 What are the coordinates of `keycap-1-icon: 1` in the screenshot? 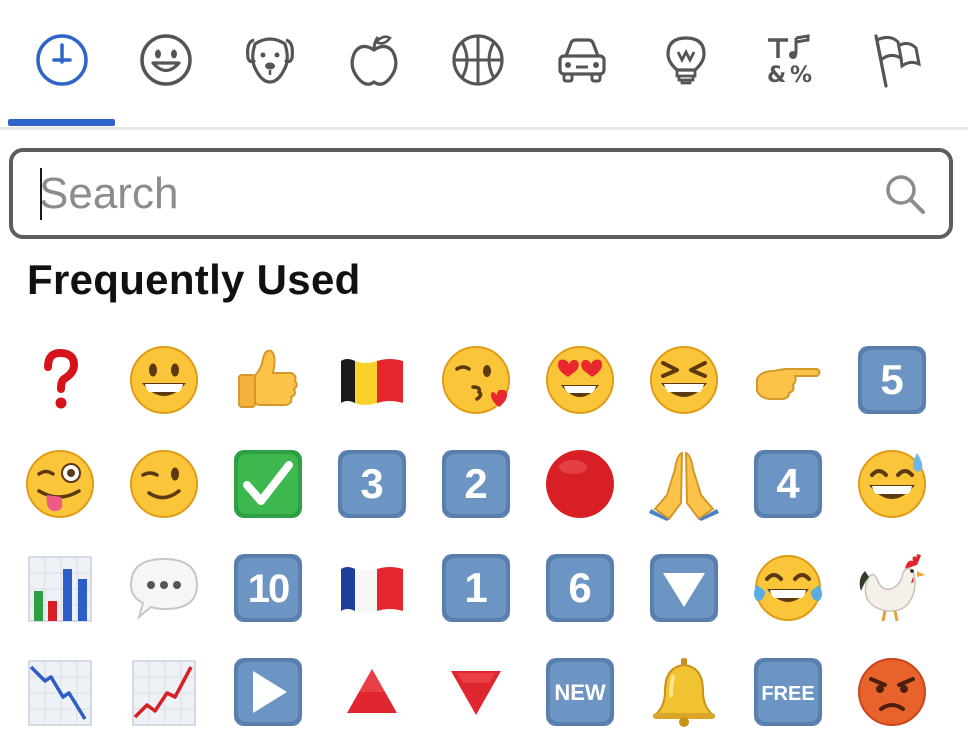 It's located at (476, 588).